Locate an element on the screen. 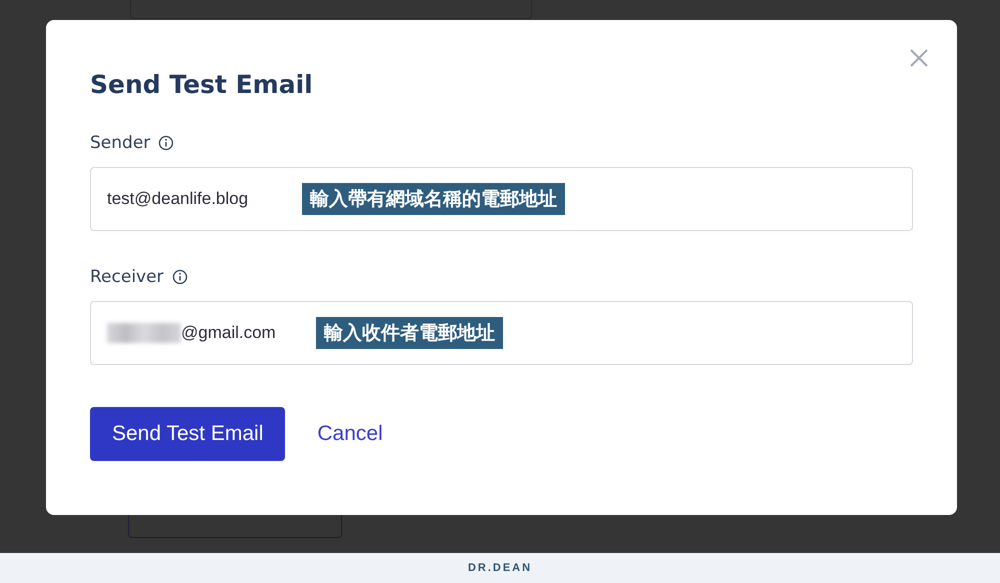 Image resolution: width=1000 pixels, height=583 pixels. field-label: Sender is located at coordinates (120, 143).